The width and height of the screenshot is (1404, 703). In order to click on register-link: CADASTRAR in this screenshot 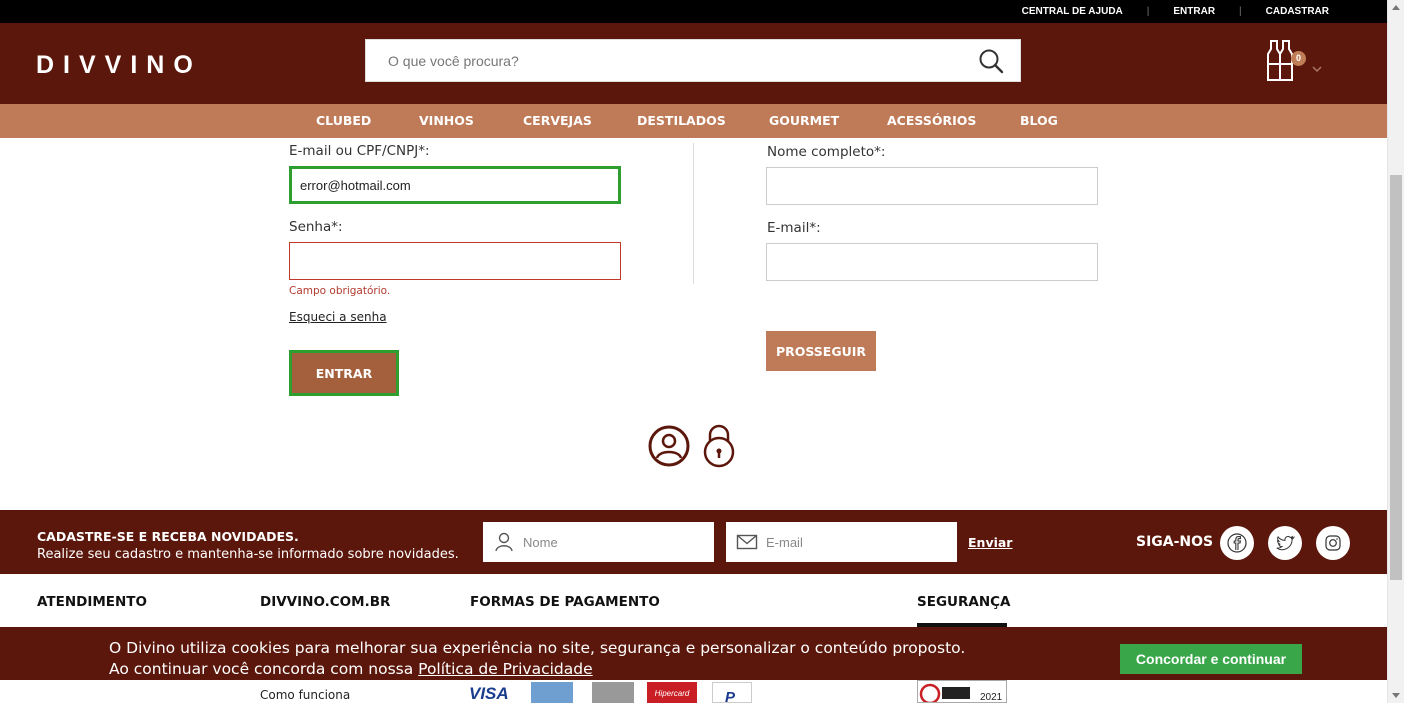, I will do `click(1297, 11)`.